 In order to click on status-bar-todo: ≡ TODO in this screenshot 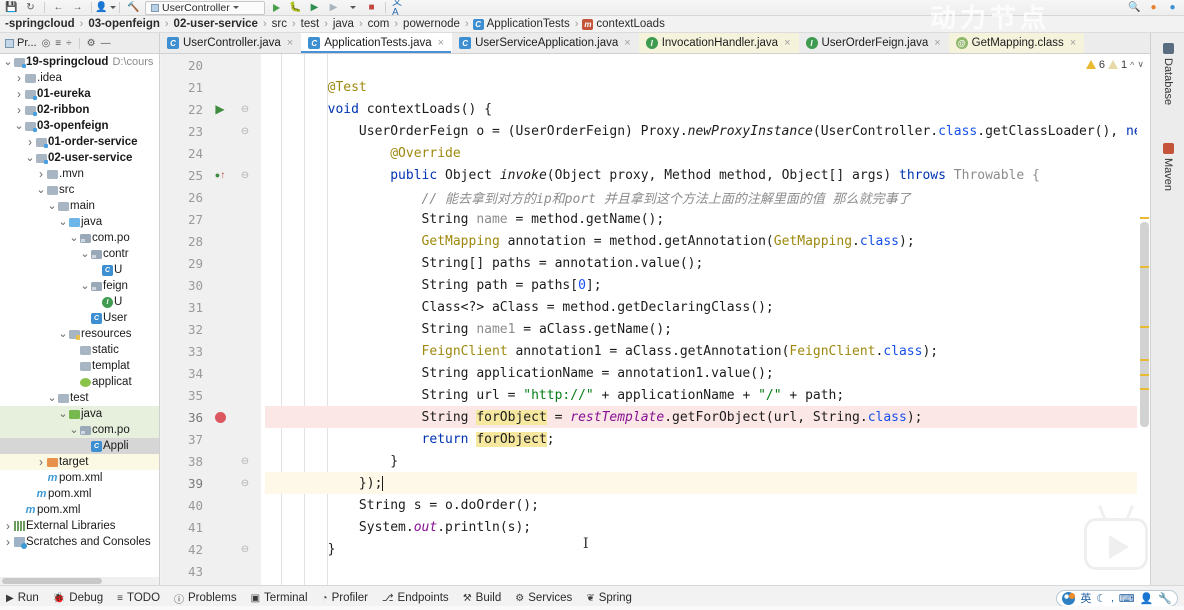, I will do `click(138, 598)`.